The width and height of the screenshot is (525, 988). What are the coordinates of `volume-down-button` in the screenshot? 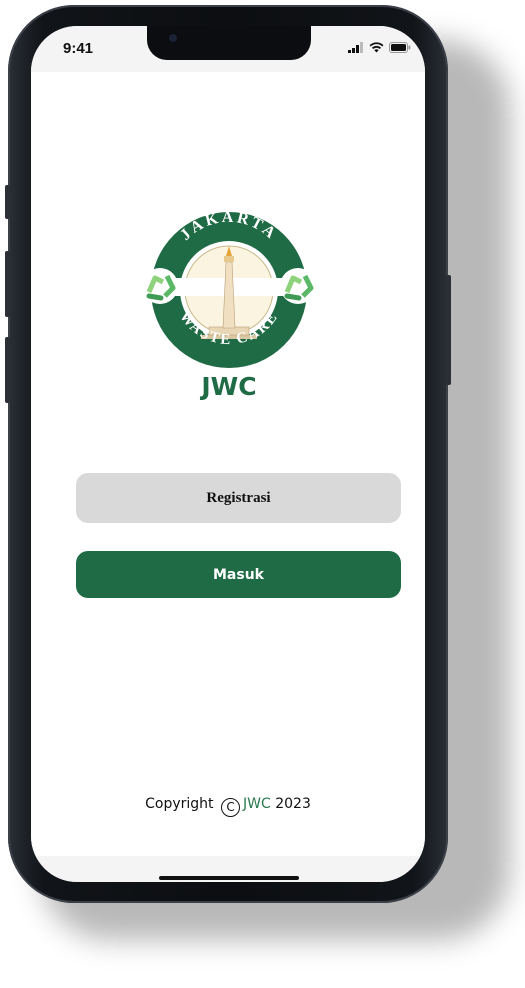 It's located at (7, 370).